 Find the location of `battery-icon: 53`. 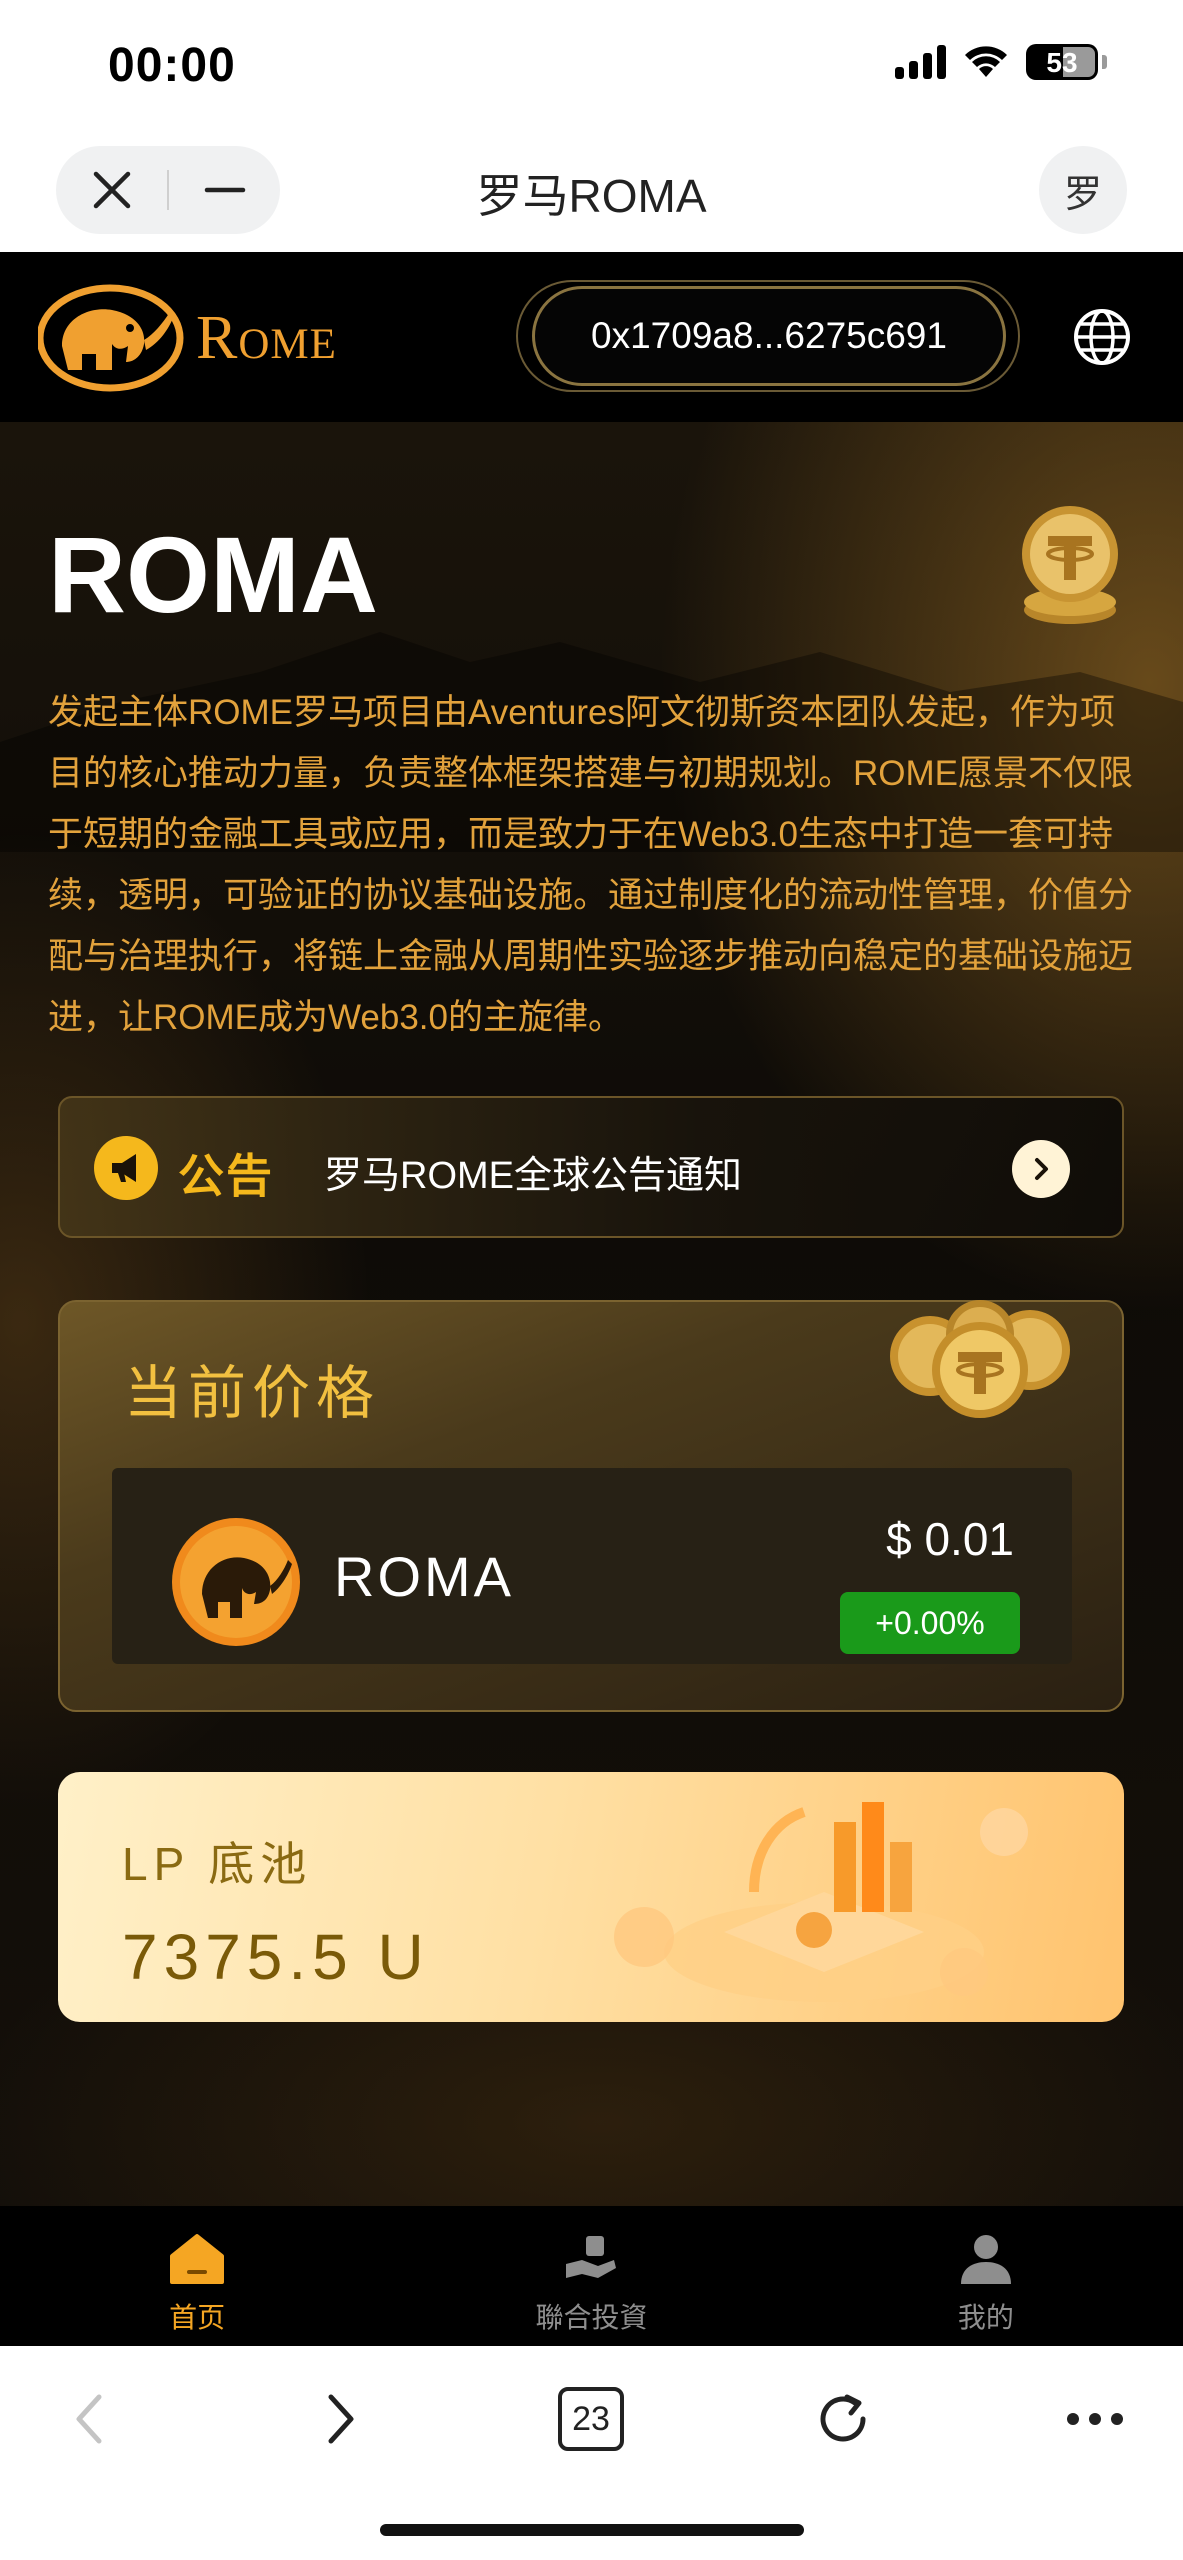

battery-icon: 53 is located at coordinates (1062, 62).